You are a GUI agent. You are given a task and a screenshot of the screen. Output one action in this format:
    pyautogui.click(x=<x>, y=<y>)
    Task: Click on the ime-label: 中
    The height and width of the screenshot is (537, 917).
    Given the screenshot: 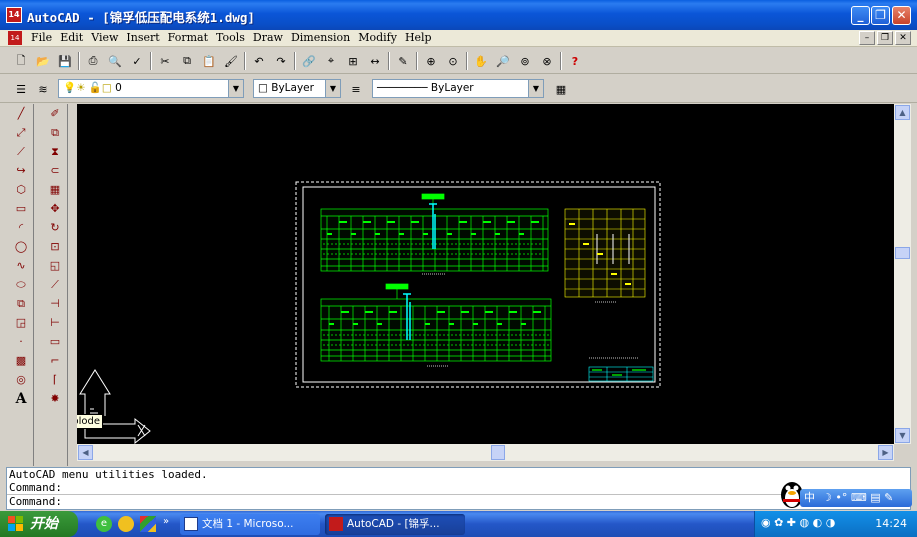 What is the action you would take?
    pyautogui.click(x=809, y=497)
    